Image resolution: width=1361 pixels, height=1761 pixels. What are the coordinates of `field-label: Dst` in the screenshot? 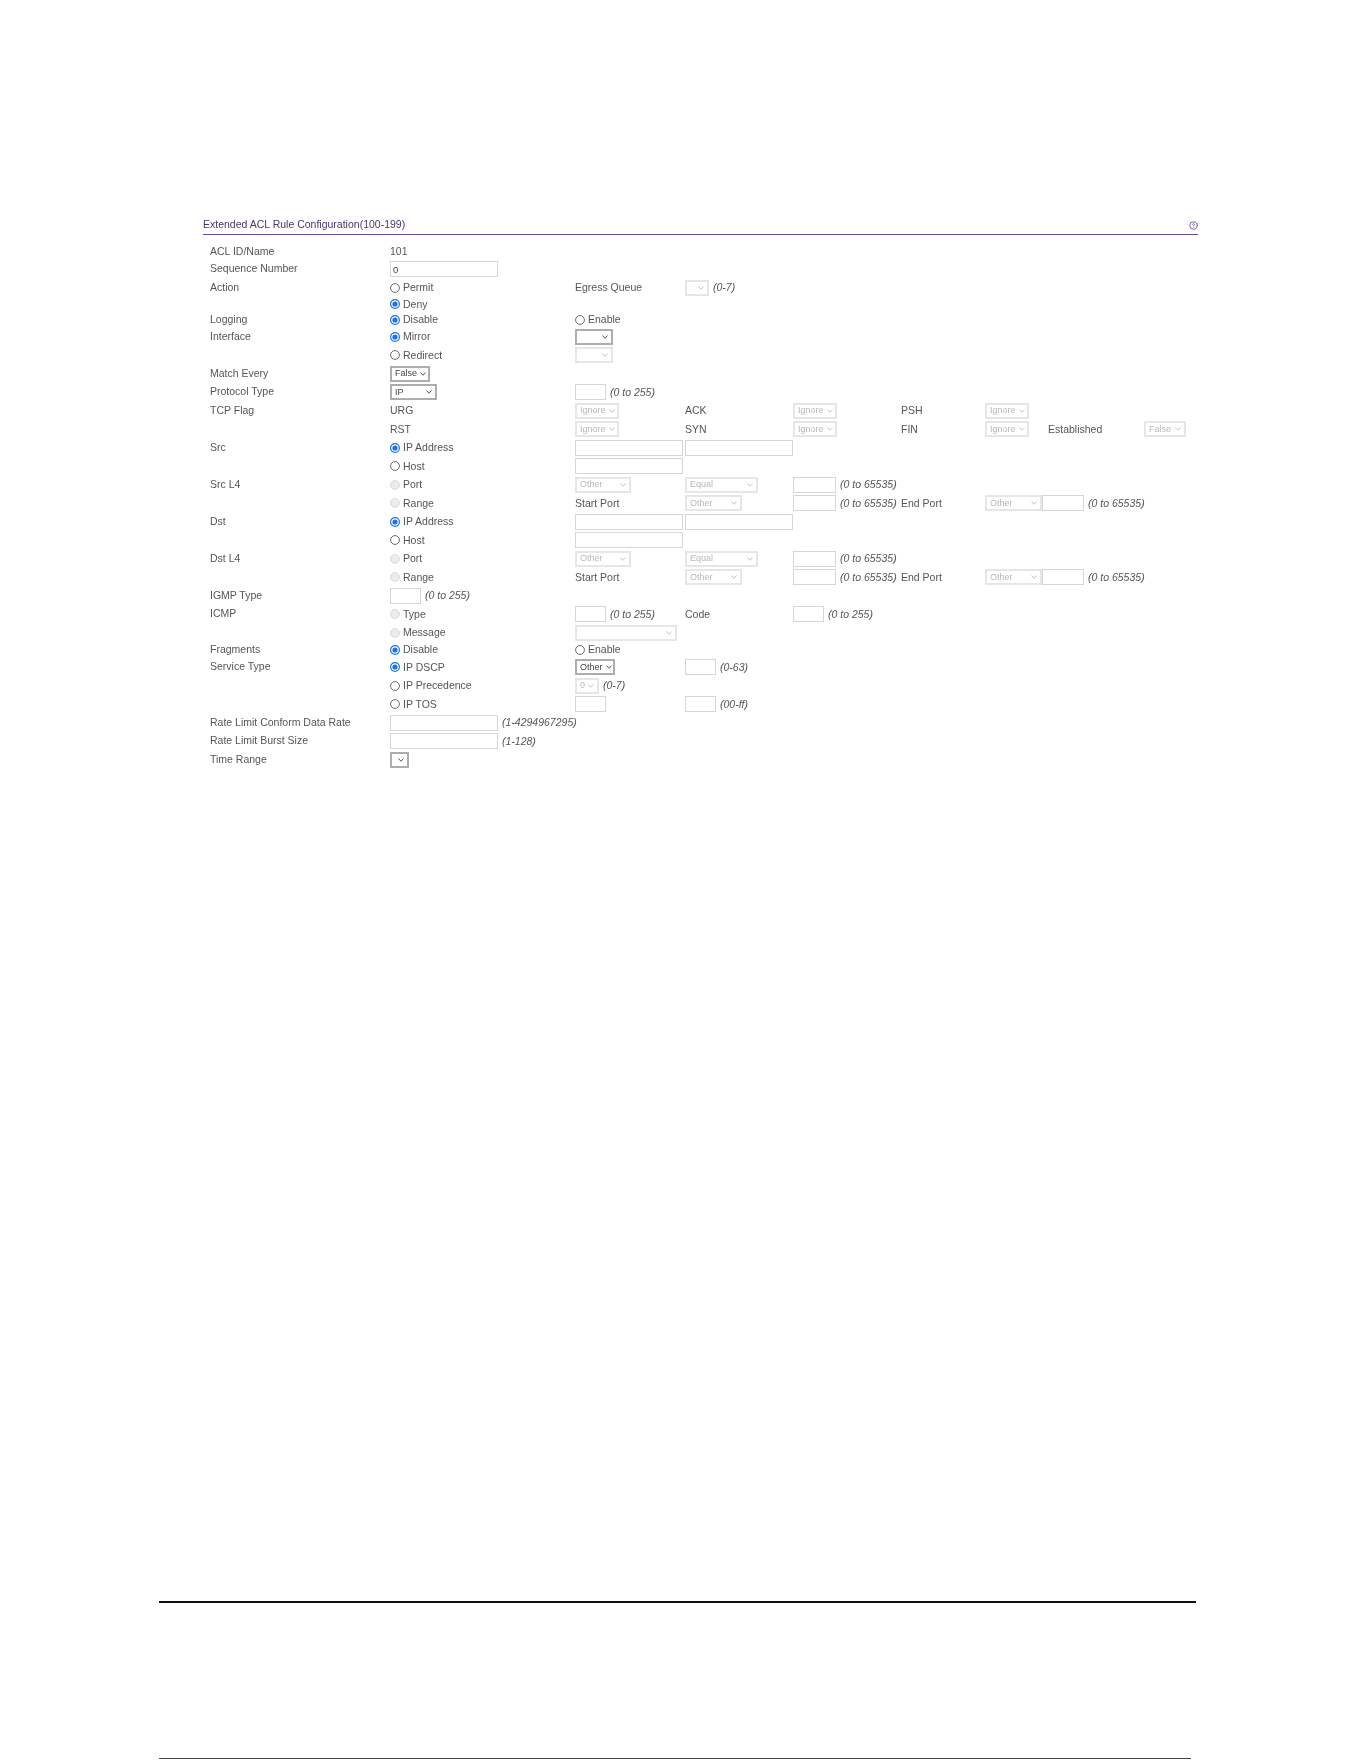 It's located at (218, 520).